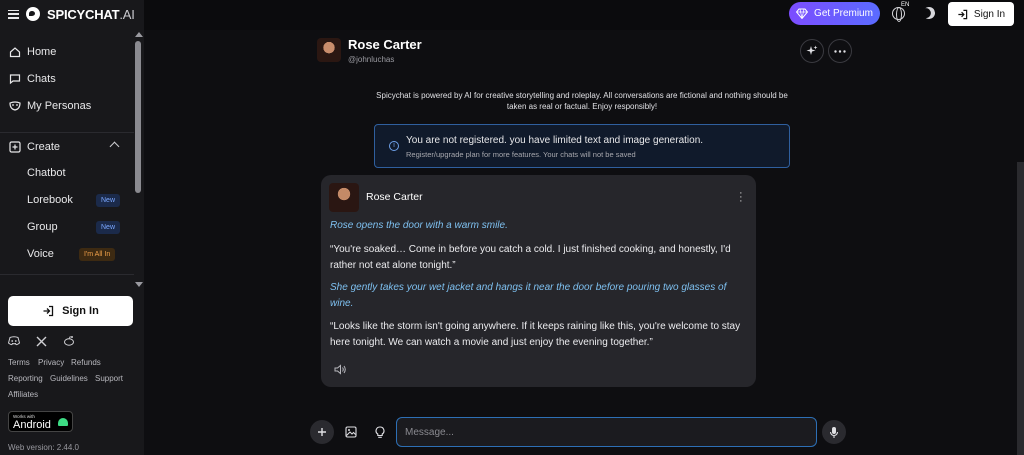  I want to click on scroll-down-icon, so click(139, 284).